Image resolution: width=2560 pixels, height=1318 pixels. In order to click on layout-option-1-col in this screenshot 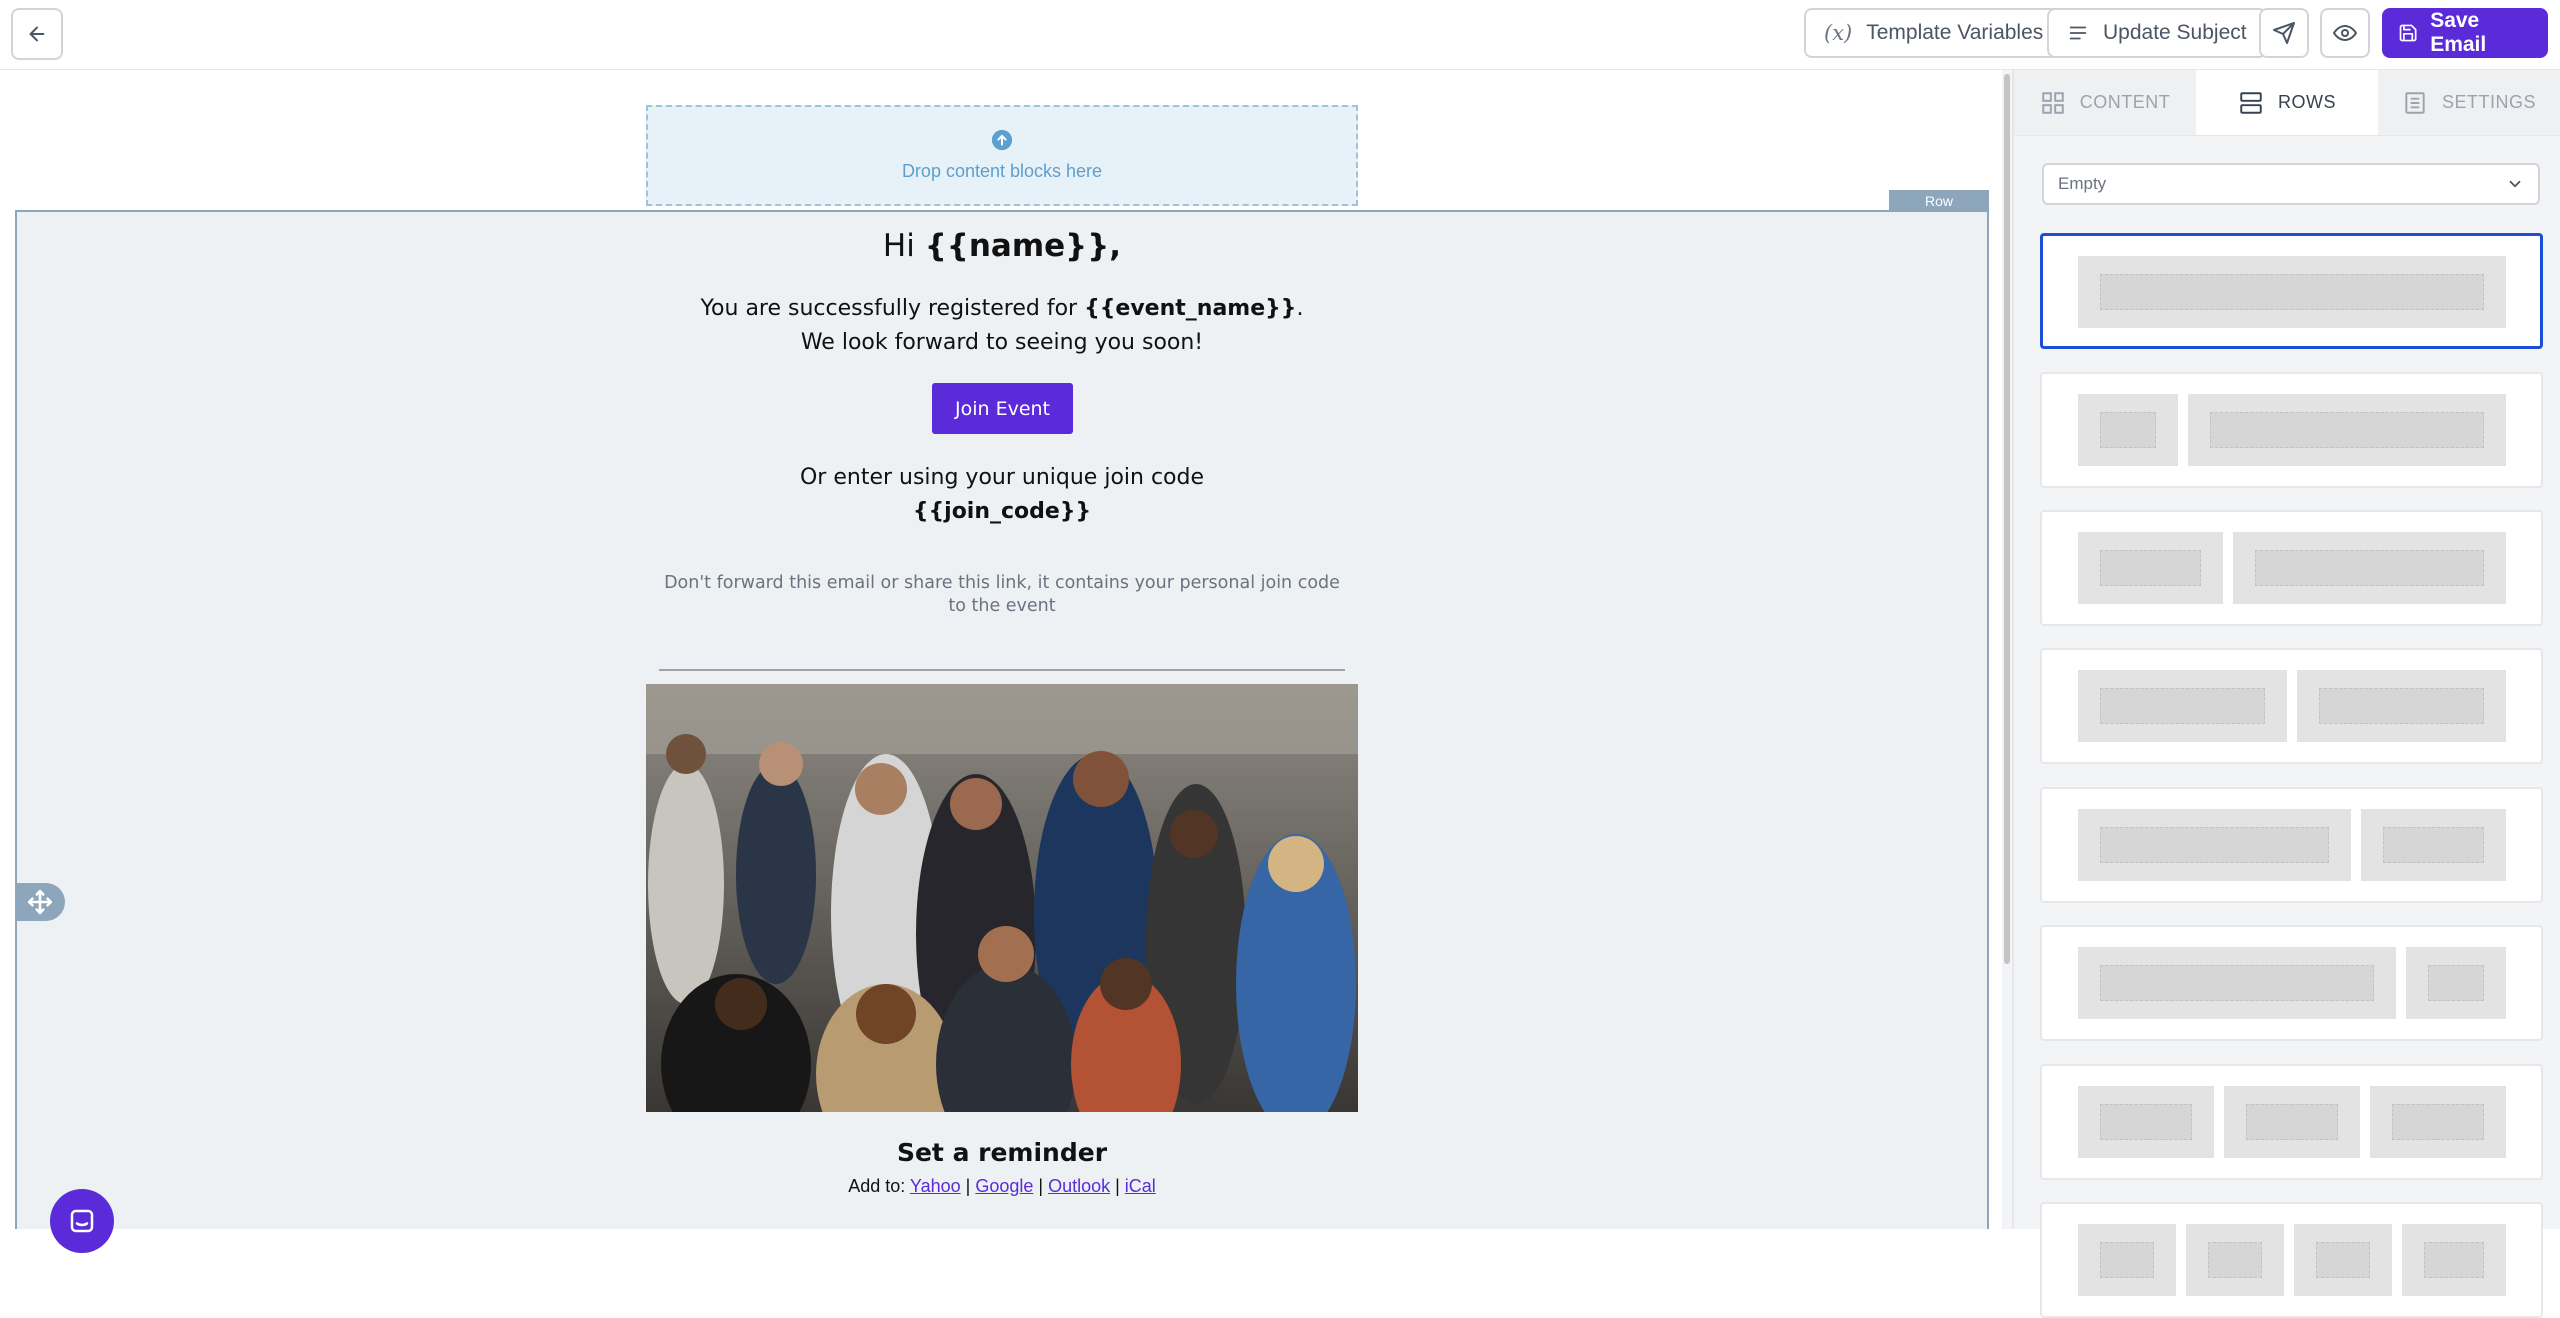, I will do `click(2291, 291)`.